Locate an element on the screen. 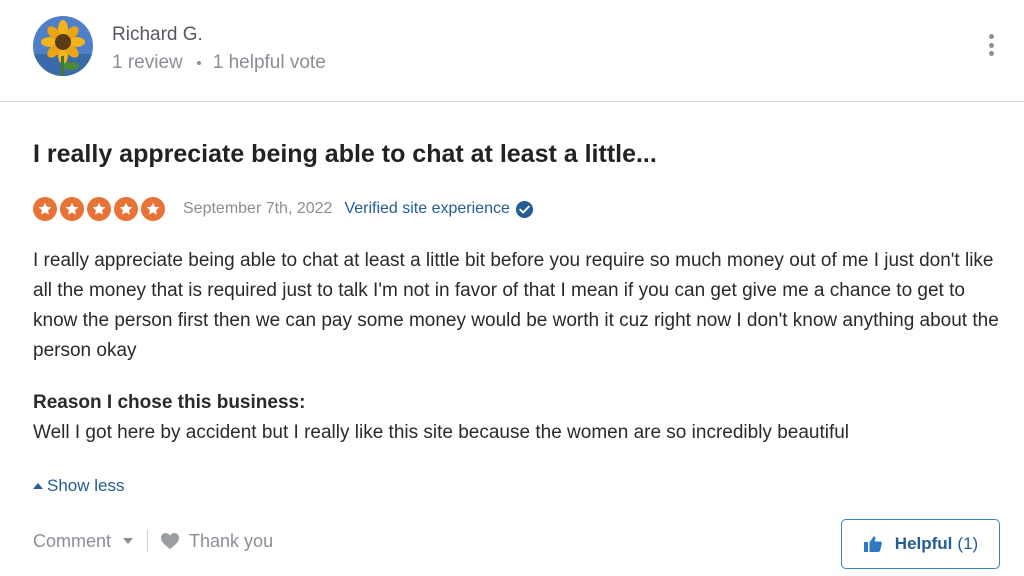 The image size is (1024, 576). thumbs-up-icon is located at coordinates (872, 544).